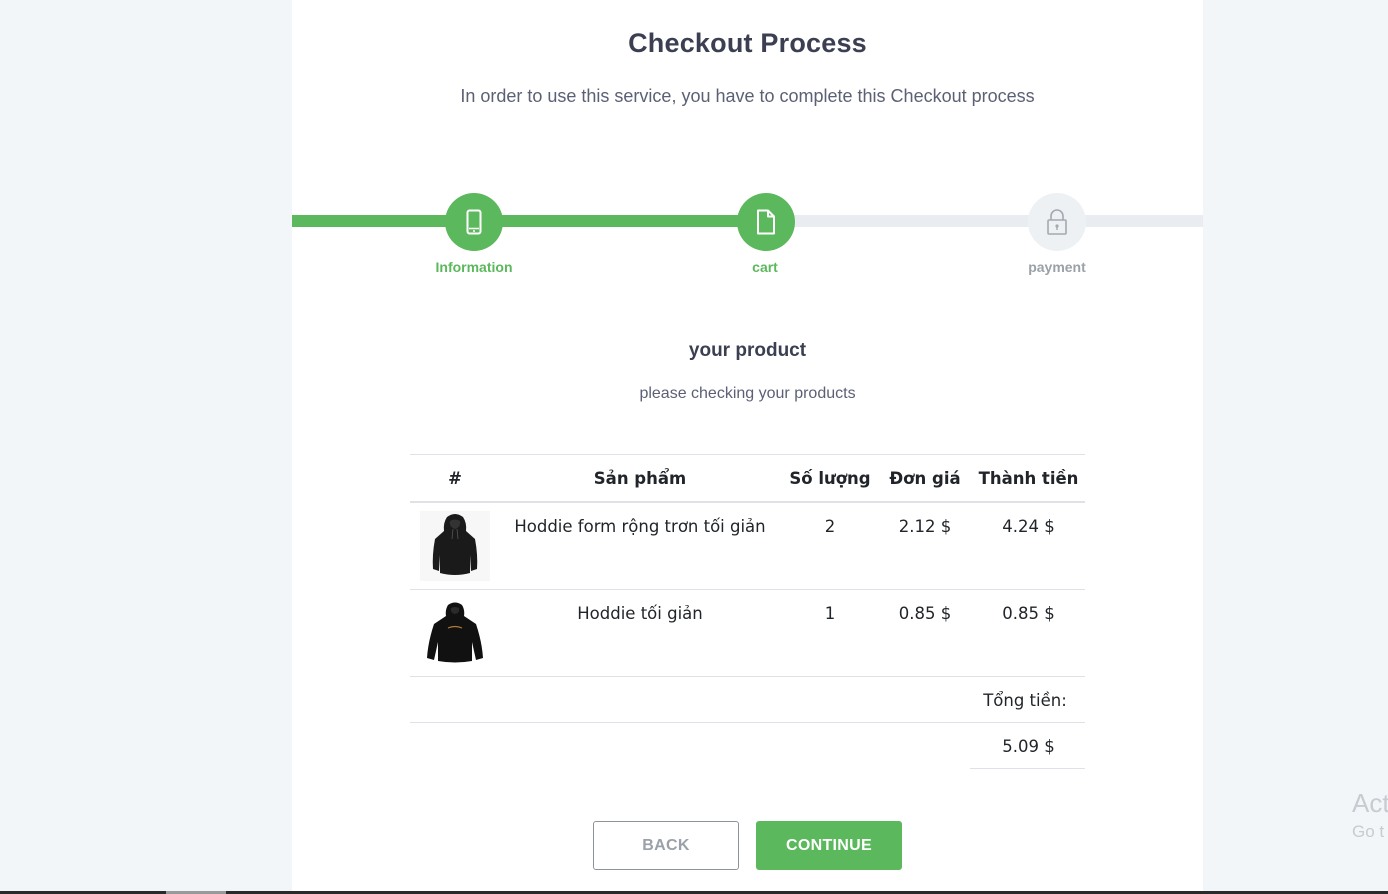 The height and width of the screenshot is (894, 1388). What do you see at coordinates (1028, 526) in the screenshot?
I see `product-amount: 4.24 $` at bounding box center [1028, 526].